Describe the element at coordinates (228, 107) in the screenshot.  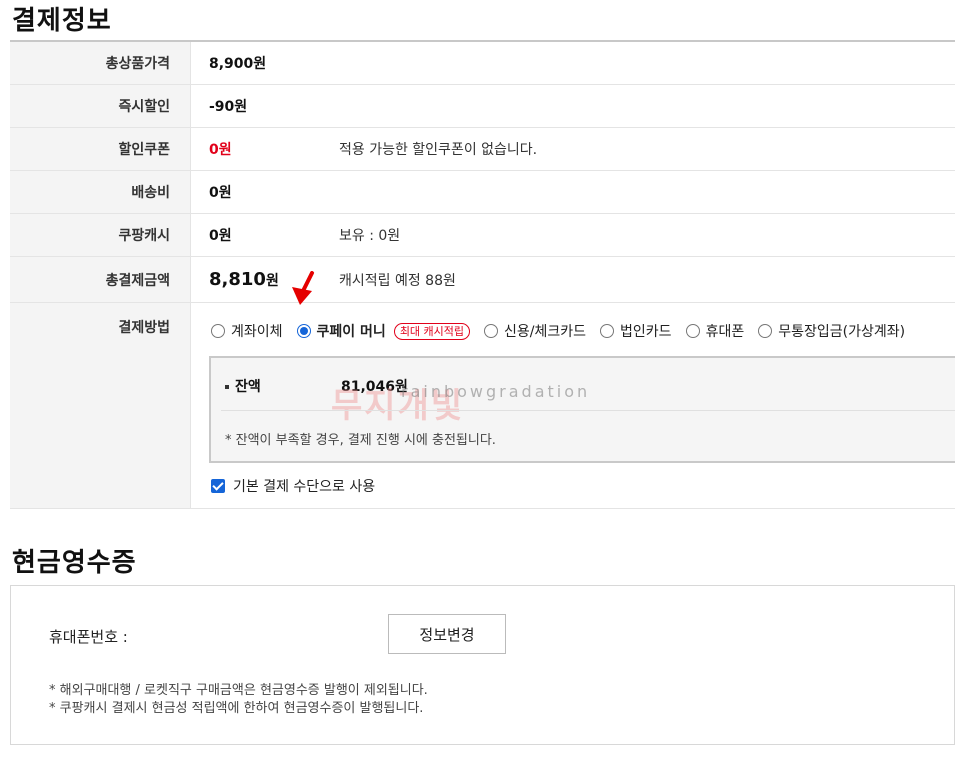
I see `row-amount: -90원` at that location.